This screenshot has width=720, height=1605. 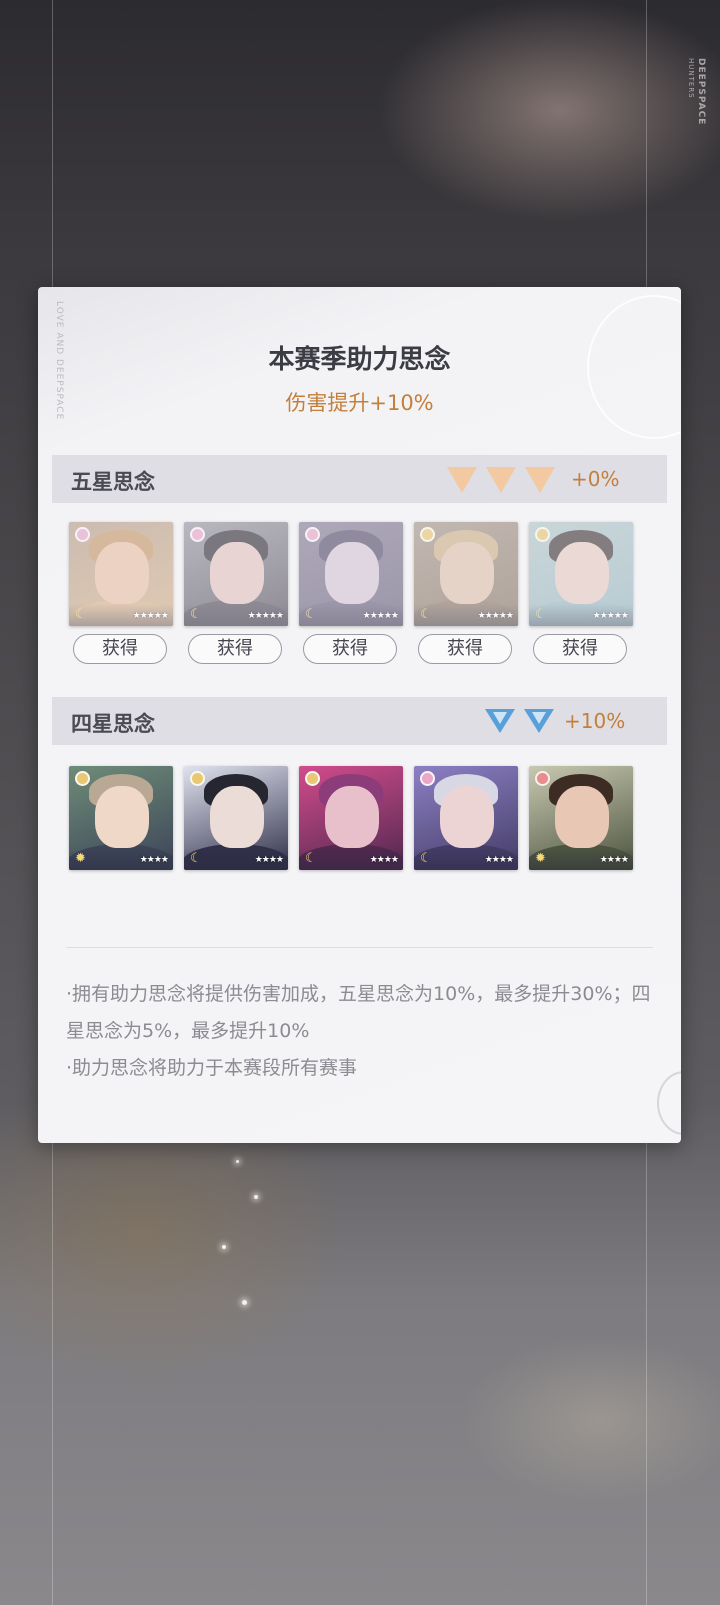 What do you see at coordinates (691, 78) in the screenshot?
I see `brand-sub-text: HUNTERS` at bounding box center [691, 78].